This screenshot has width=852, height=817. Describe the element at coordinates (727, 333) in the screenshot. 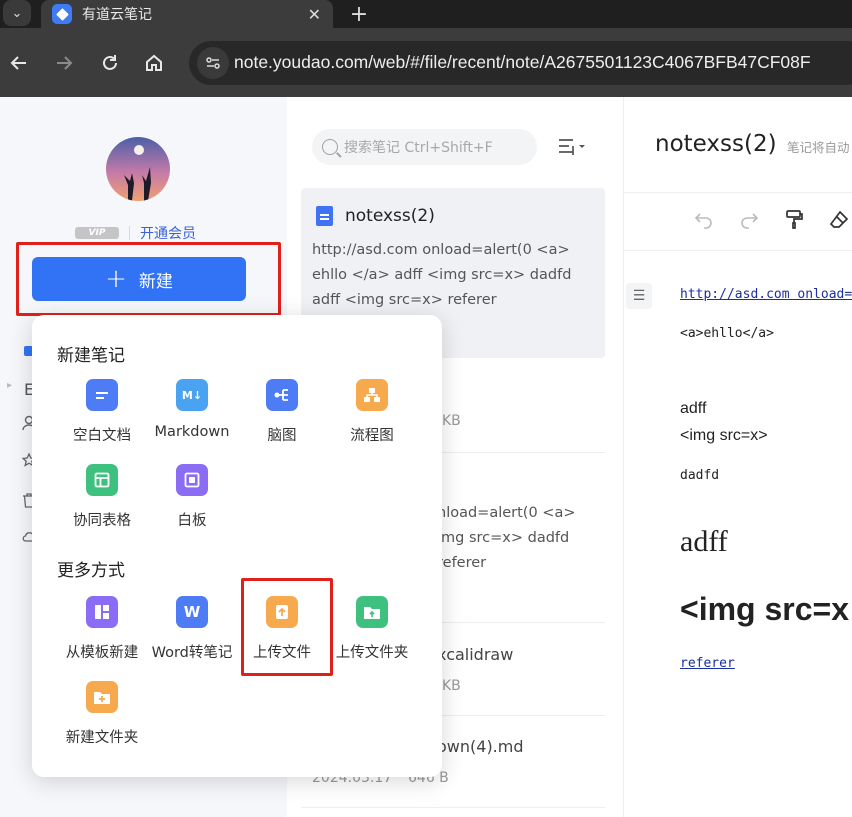

I see `content-line: <a>ehllo</a>` at that location.